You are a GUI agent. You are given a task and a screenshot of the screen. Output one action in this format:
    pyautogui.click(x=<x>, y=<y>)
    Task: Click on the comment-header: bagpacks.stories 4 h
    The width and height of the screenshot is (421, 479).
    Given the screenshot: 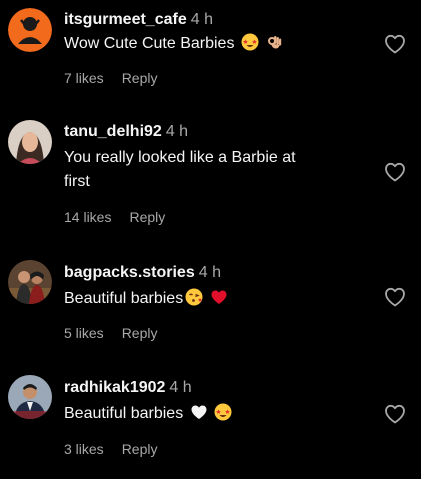 What is the action you would take?
    pyautogui.click(x=142, y=273)
    